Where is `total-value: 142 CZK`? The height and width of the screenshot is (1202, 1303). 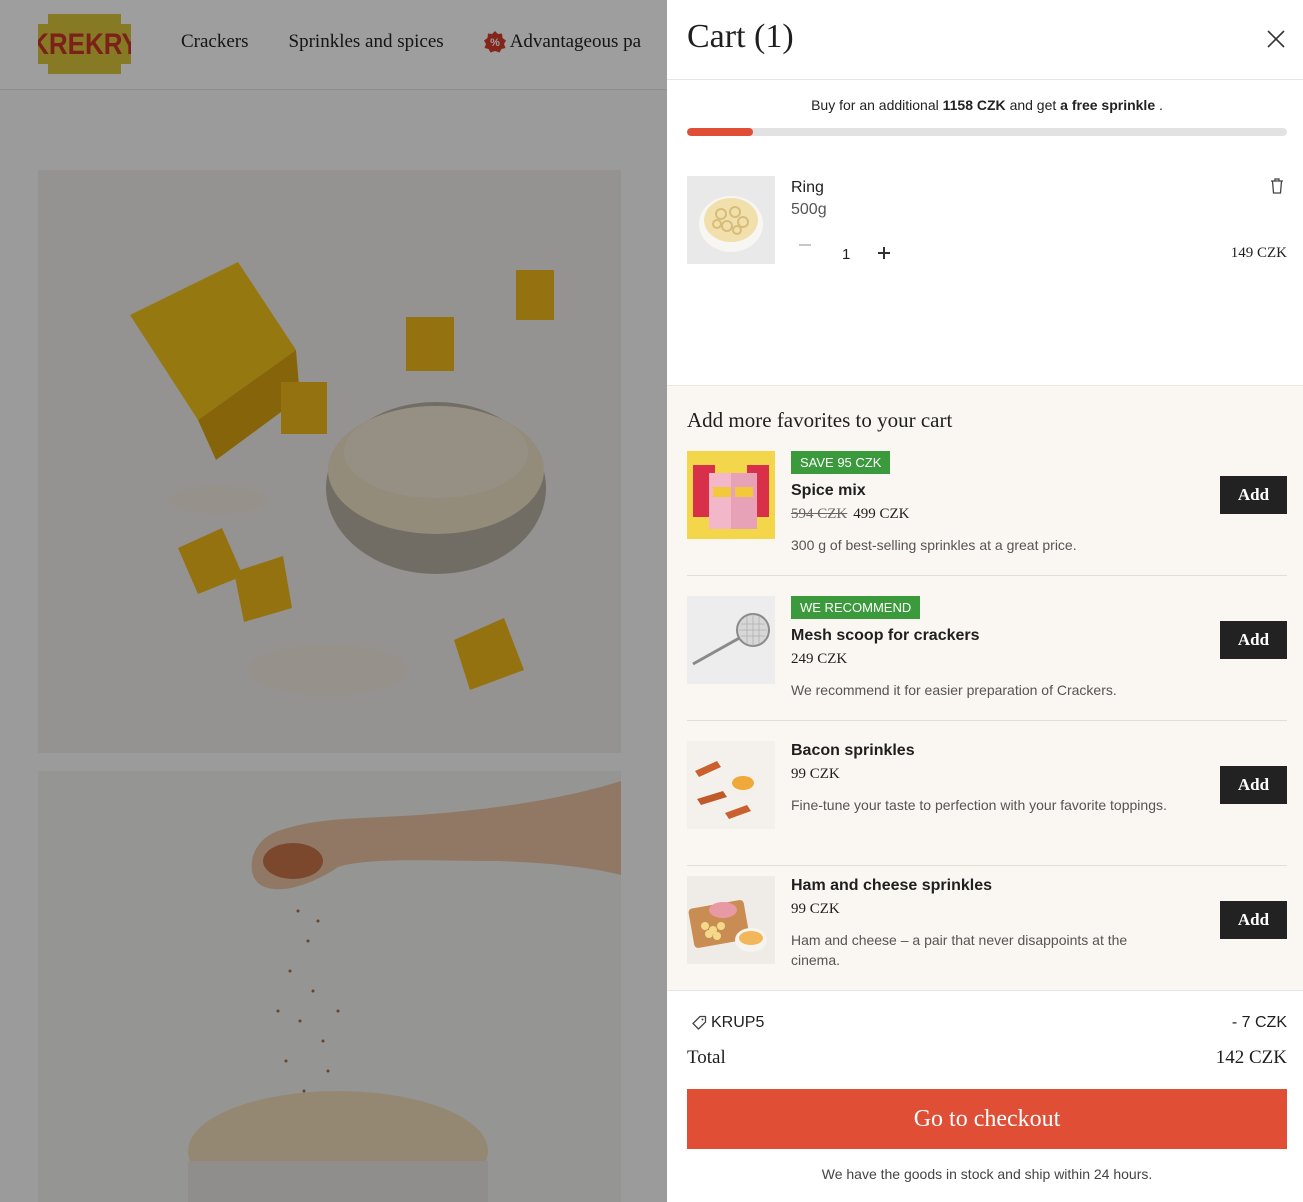
total-value: 142 CZK is located at coordinates (1251, 1057).